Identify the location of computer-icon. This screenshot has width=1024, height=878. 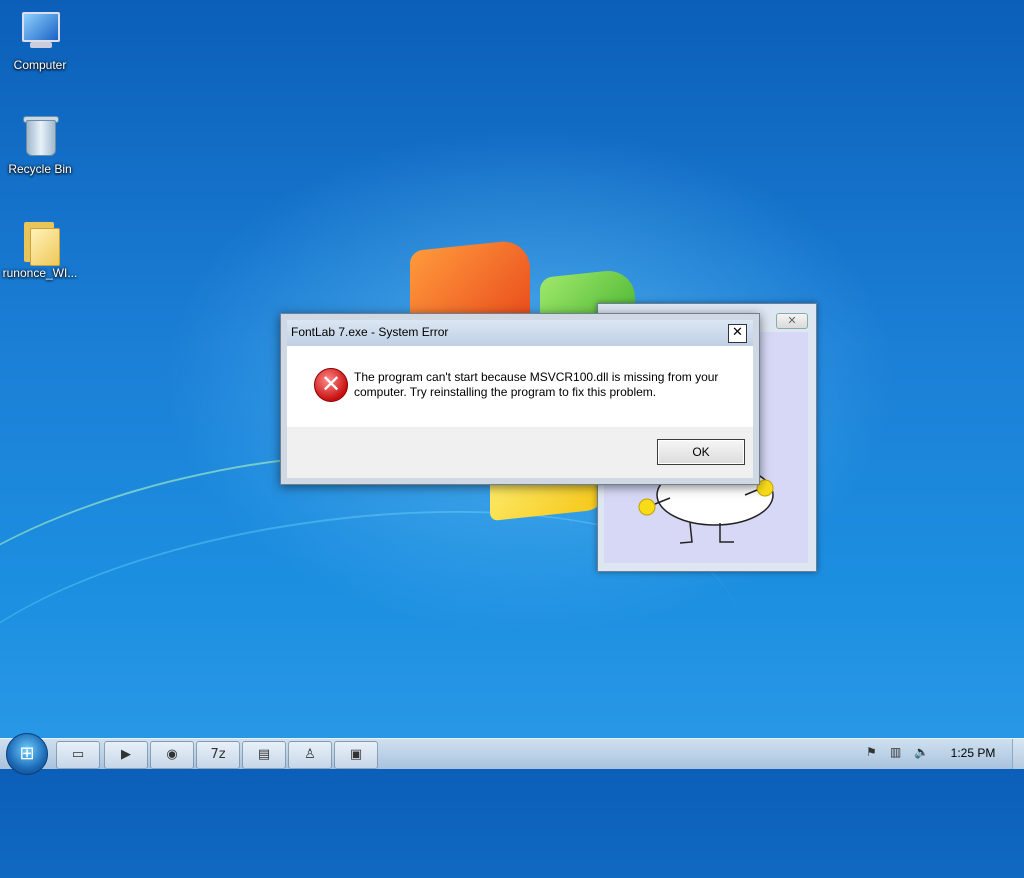
(40, 32).